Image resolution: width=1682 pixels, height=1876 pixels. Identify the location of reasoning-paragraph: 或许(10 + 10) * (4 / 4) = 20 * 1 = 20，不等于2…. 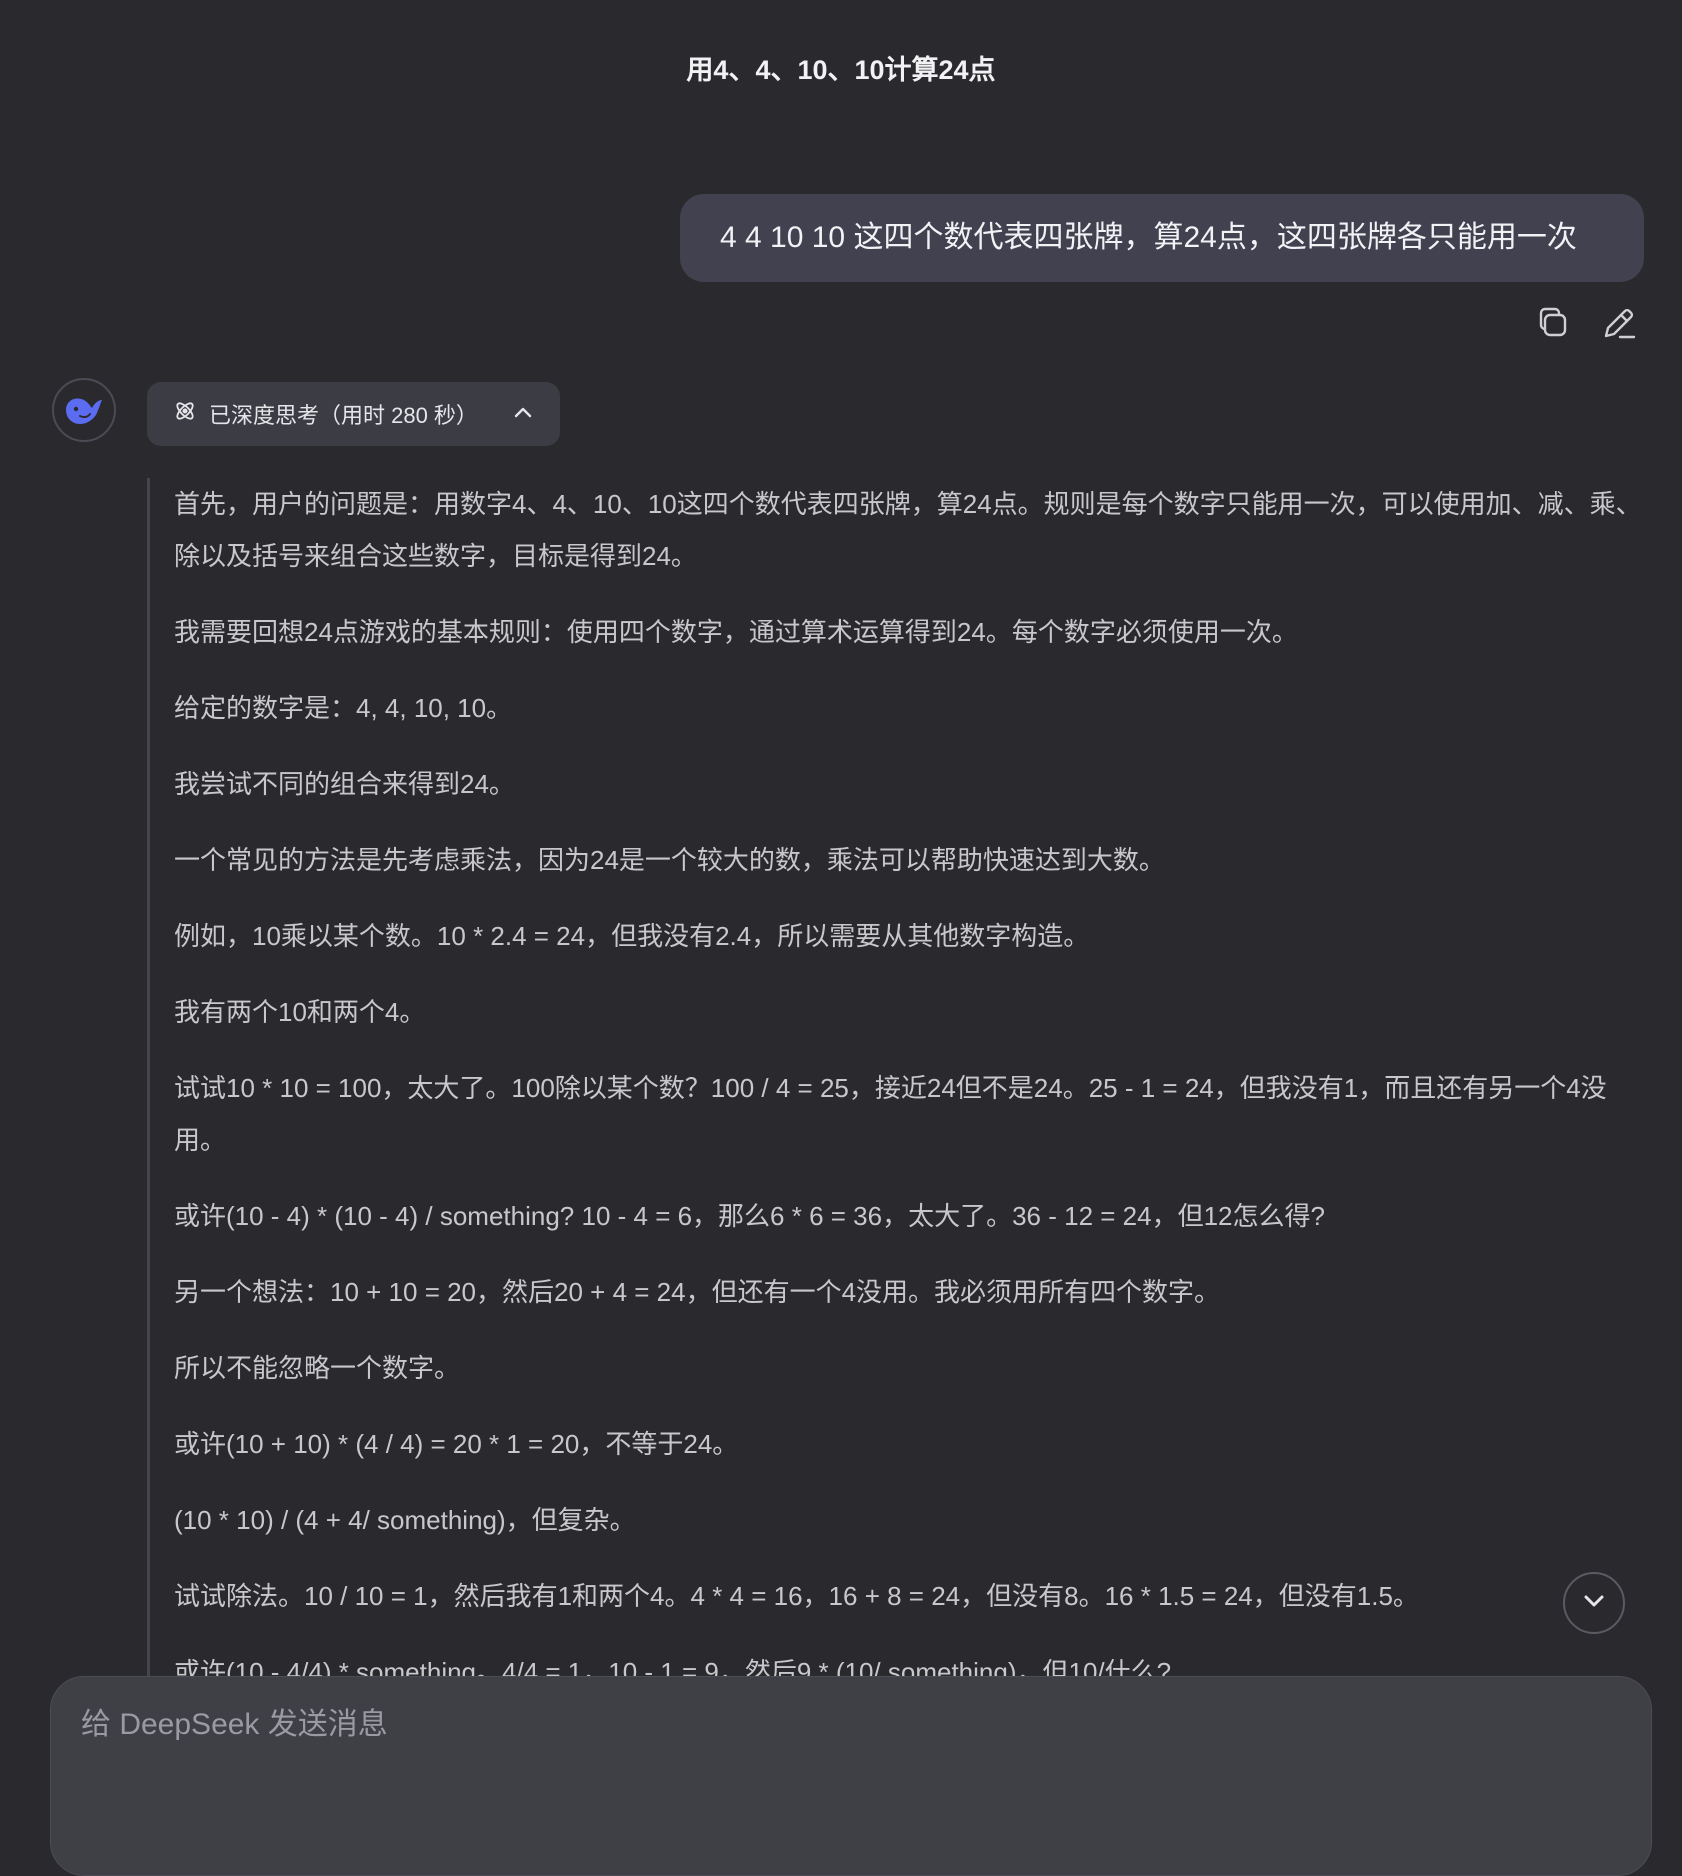
(456, 1444).